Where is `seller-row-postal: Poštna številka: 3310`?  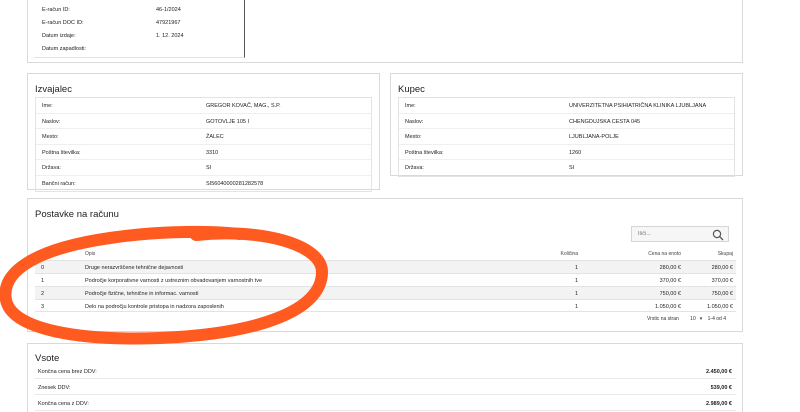
seller-row-postal: Poštna številka: 3310 is located at coordinates (203, 152).